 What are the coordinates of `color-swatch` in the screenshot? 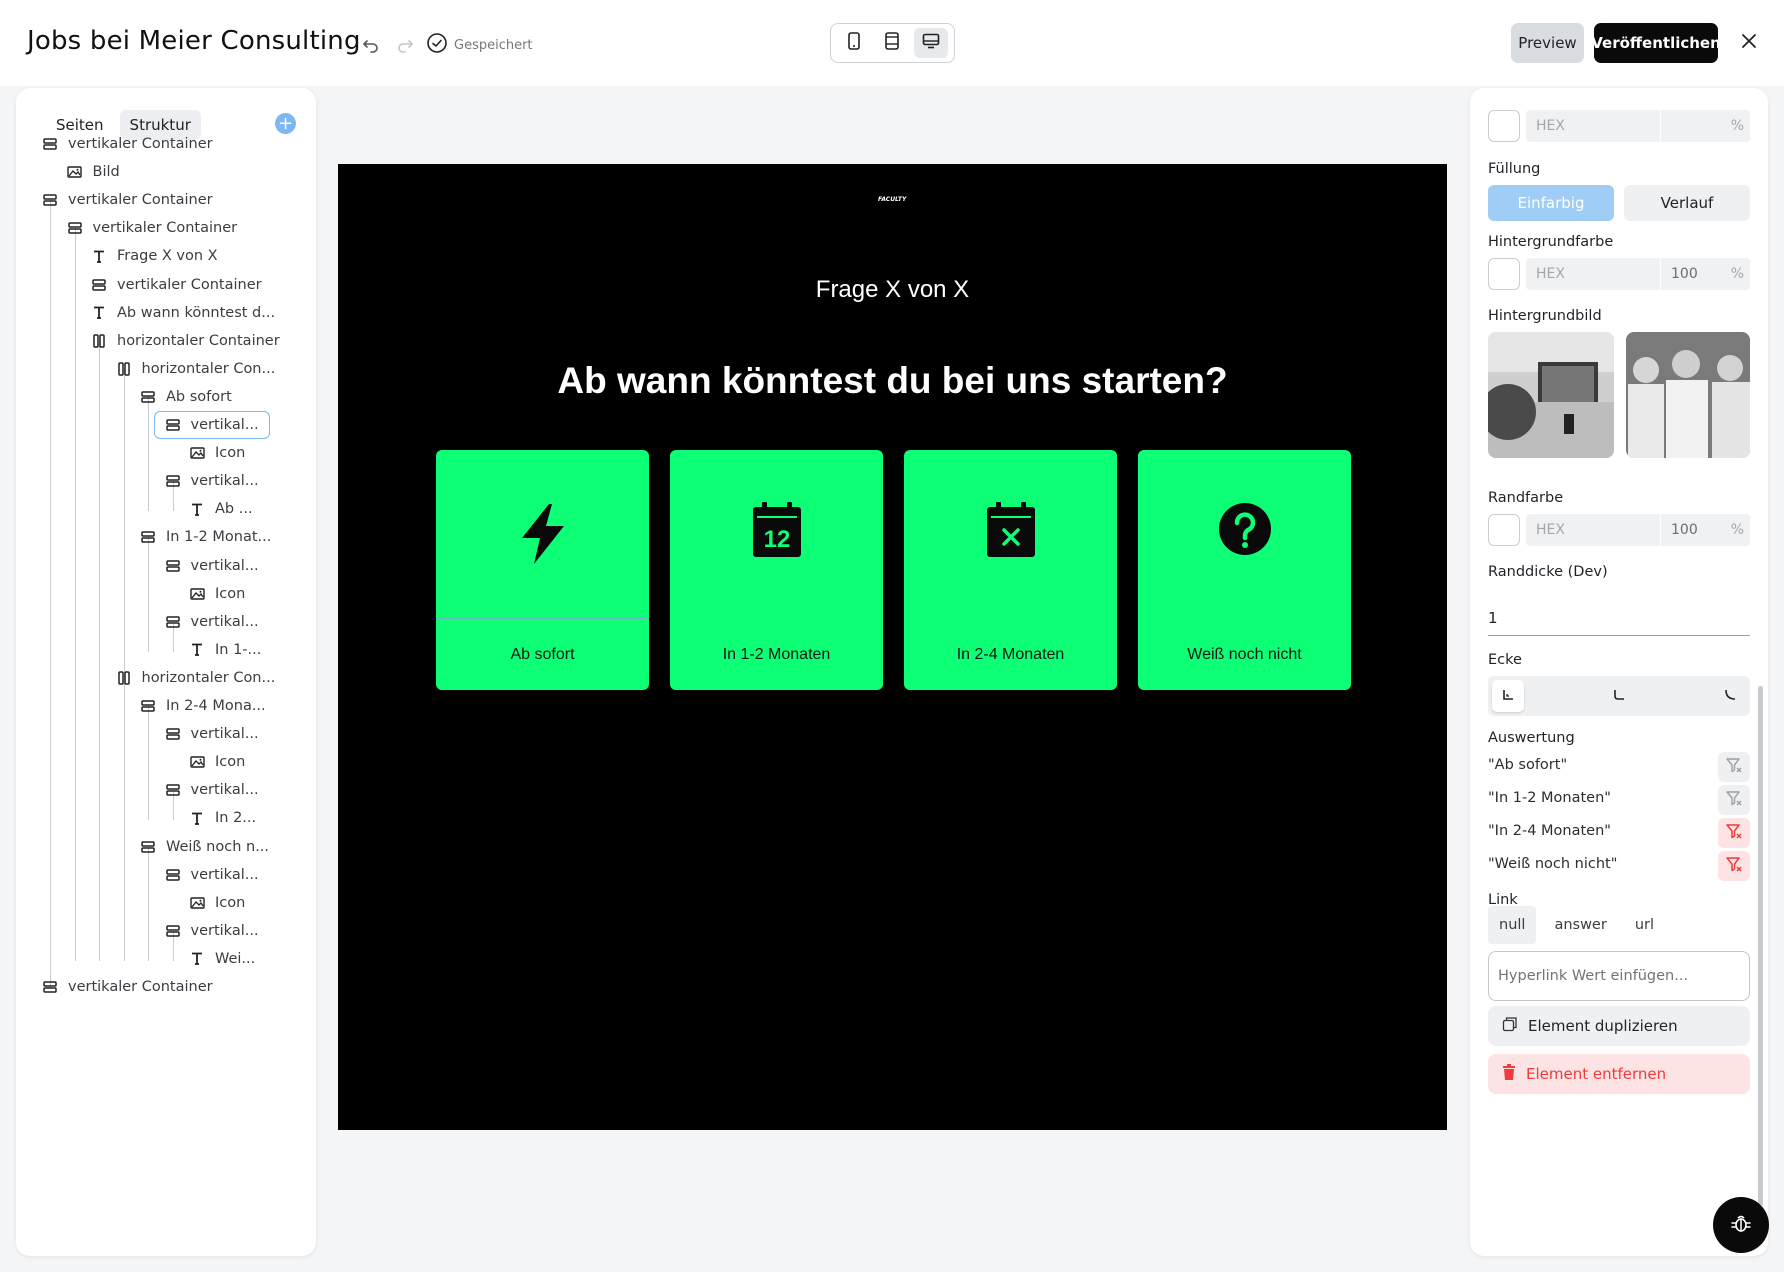 It's located at (1504, 126).